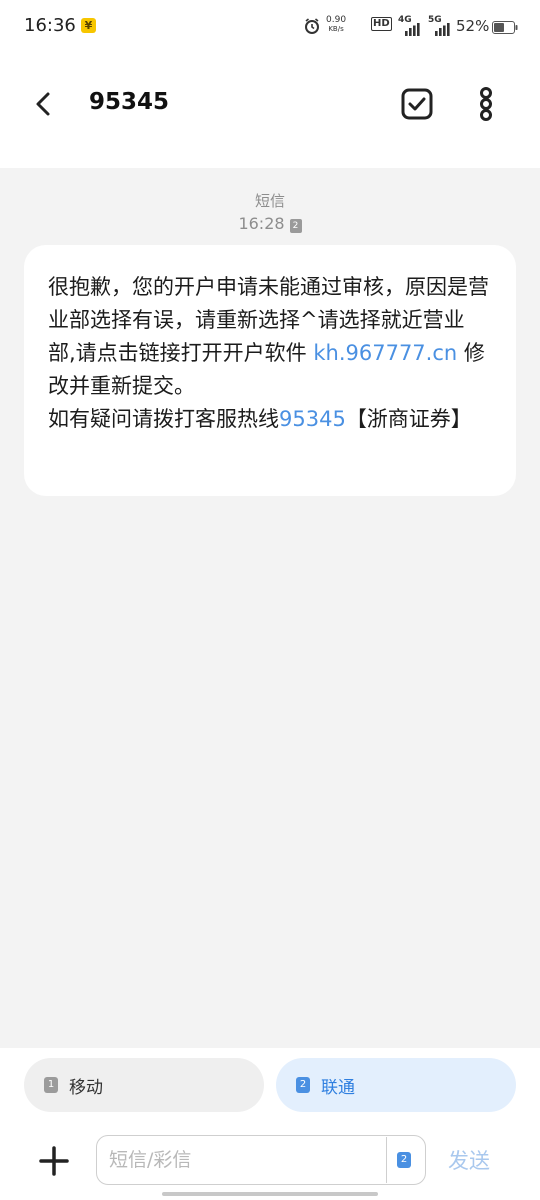 The width and height of the screenshot is (540, 1200). Describe the element at coordinates (417, 104) in the screenshot. I see `checkbox-select-icon` at that location.